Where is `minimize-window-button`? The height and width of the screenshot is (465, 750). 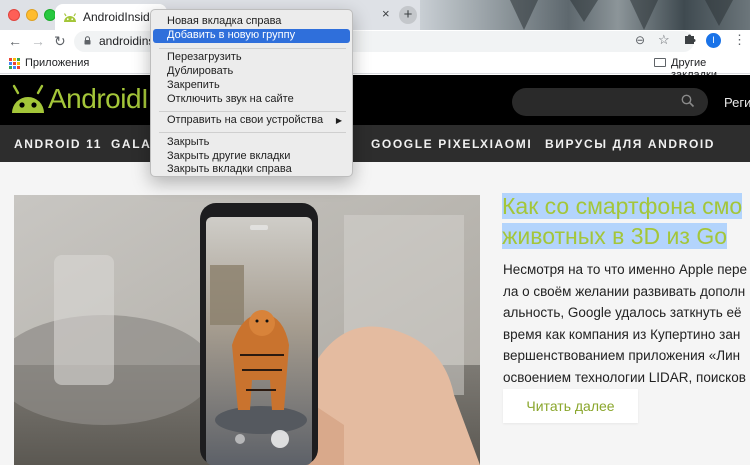
minimize-window-button is located at coordinates (32, 15).